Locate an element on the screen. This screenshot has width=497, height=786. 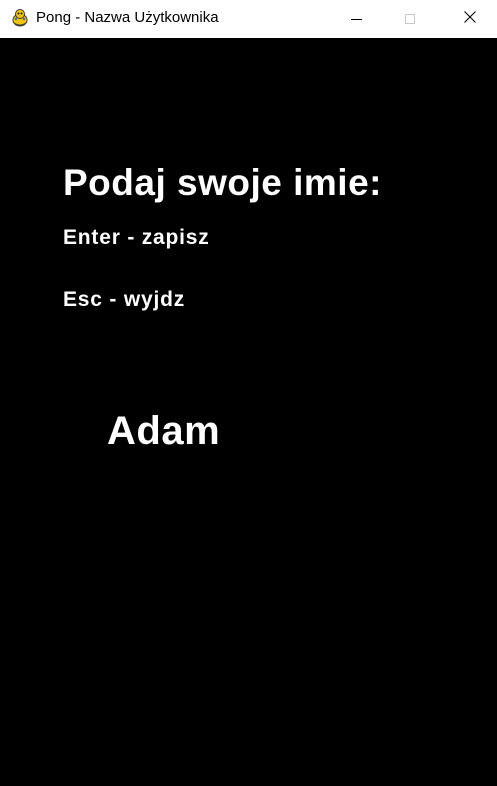
name-prompt-heading: Podaj swoje imie: is located at coordinates (222, 182).